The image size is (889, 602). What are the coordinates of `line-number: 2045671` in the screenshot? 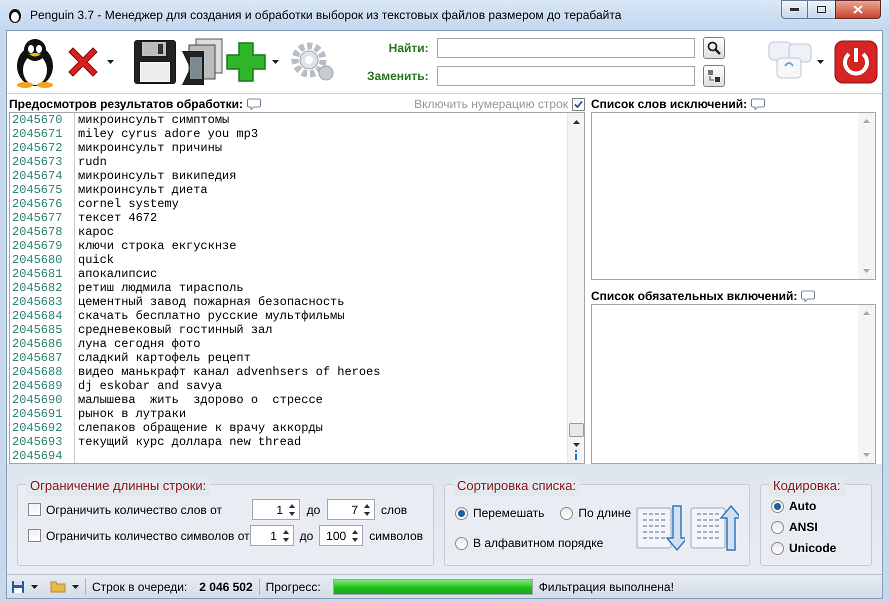 It's located at (42, 134).